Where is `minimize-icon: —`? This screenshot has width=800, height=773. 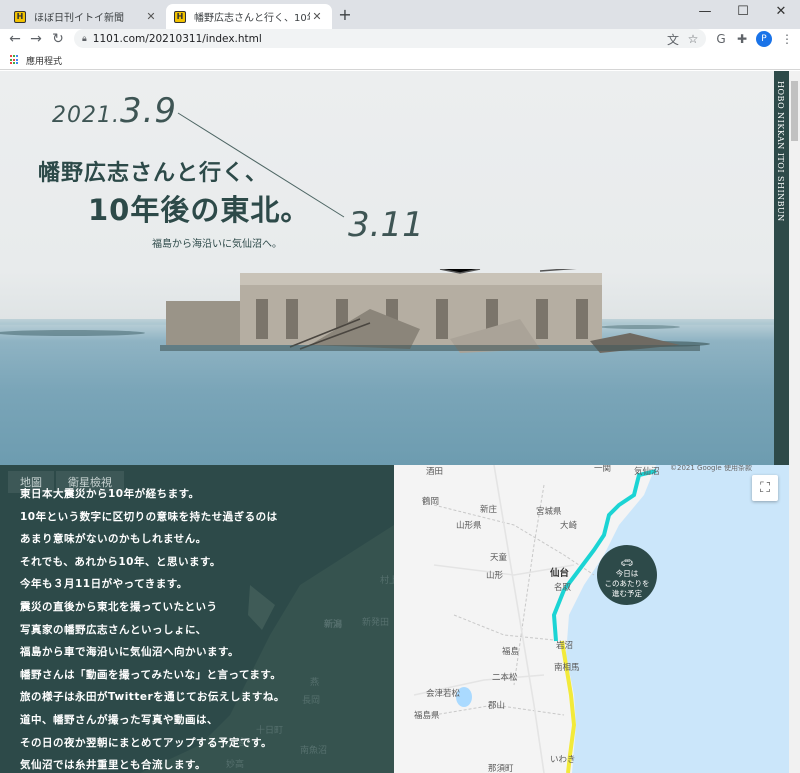
minimize-icon: — is located at coordinates (705, 11).